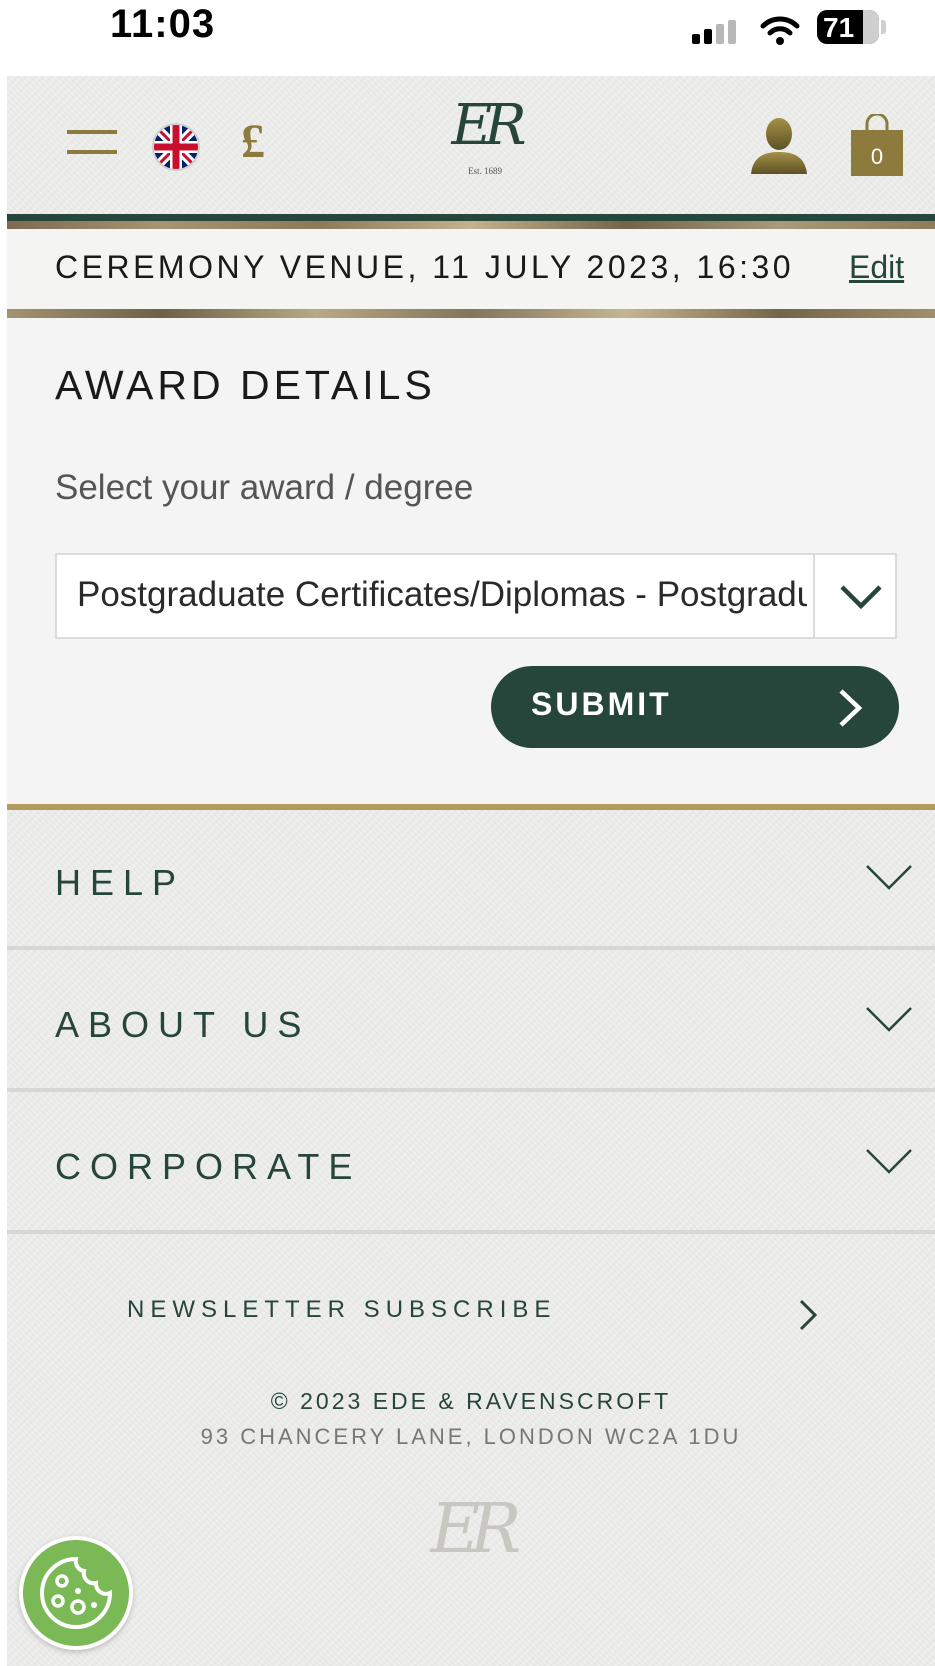 Image resolution: width=935 pixels, height=1666 pixels. I want to click on section-heading: AWARD DETAILS, so click(245, 385).